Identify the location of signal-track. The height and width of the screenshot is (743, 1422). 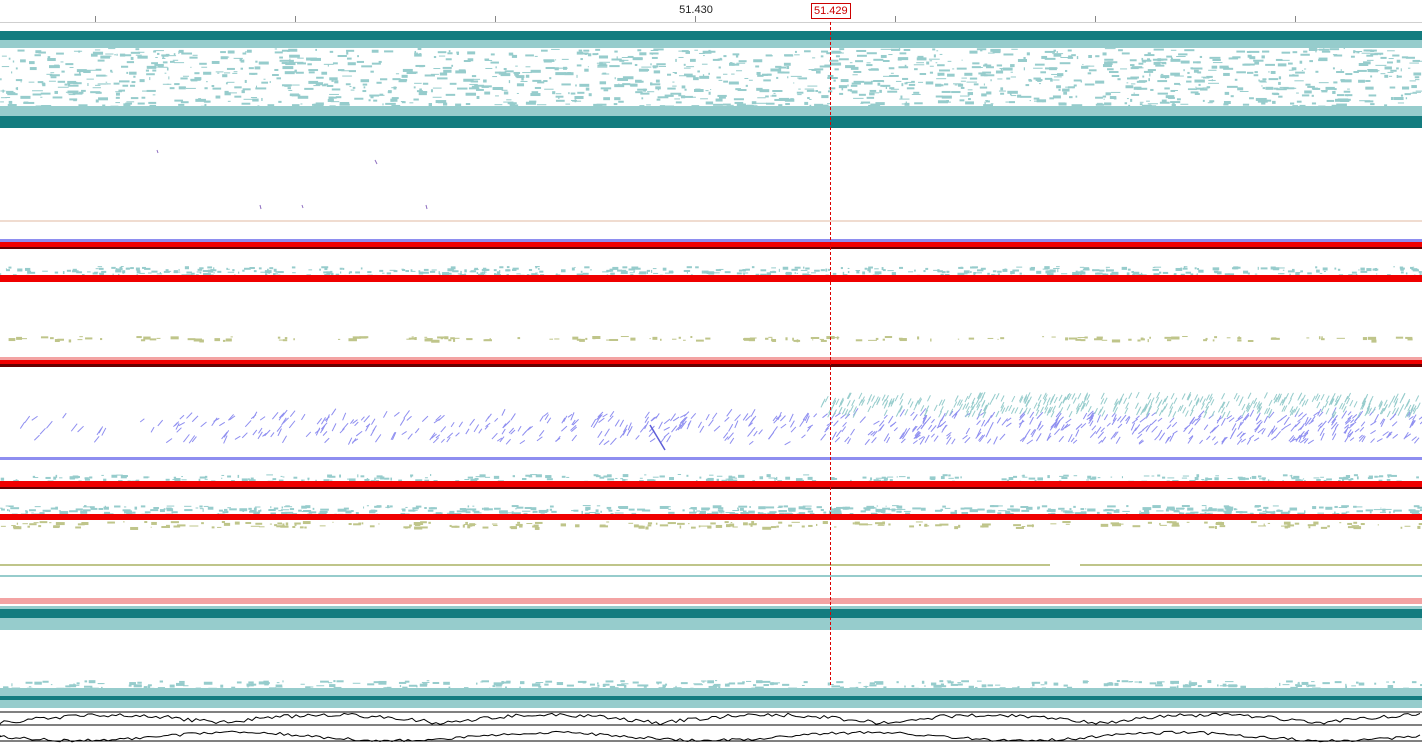
(711, 727).